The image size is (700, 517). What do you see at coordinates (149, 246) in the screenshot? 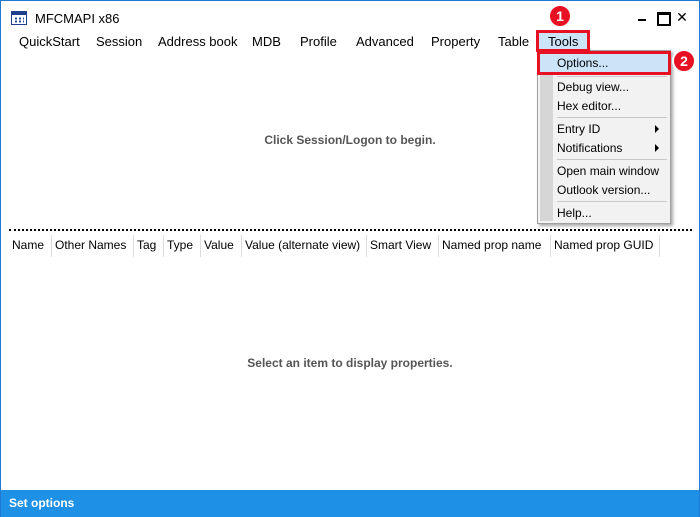
I see `column-tag: Tag` at bounding box center [149, 246].